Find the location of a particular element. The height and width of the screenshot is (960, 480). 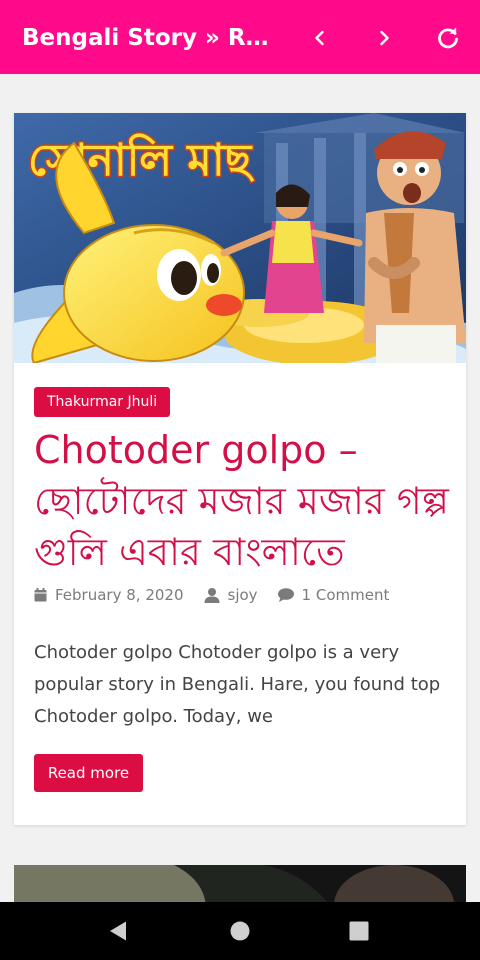

system-navigation-bar is located at coordinates (240, 931).